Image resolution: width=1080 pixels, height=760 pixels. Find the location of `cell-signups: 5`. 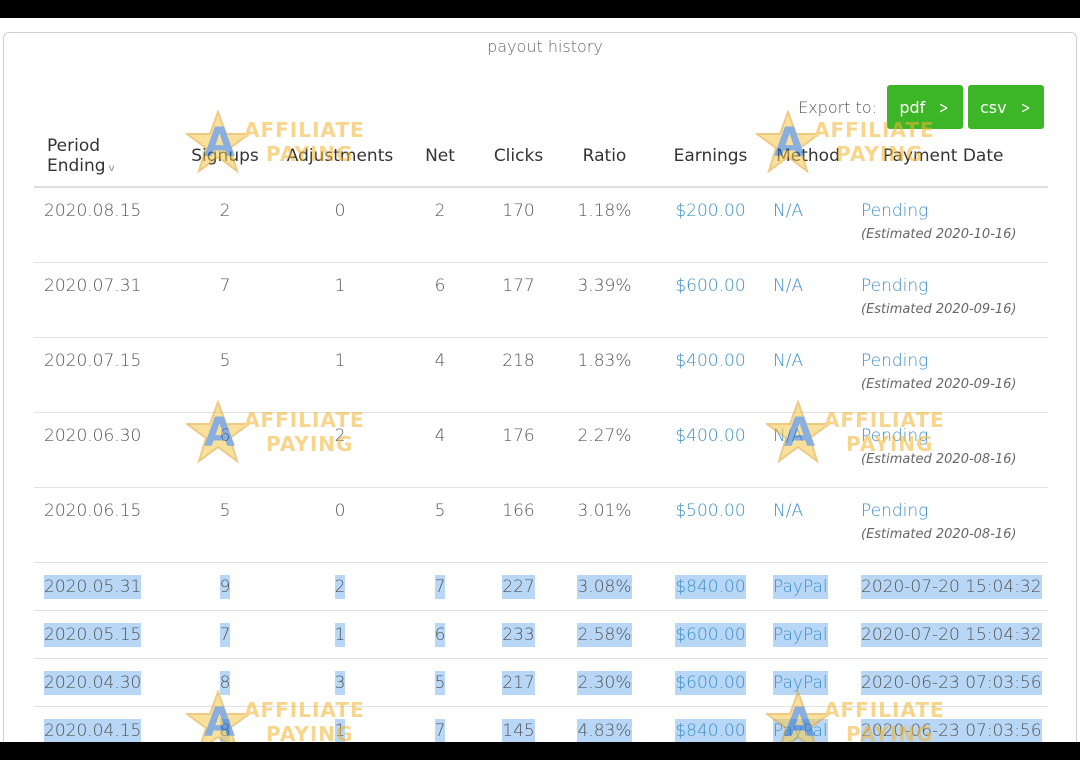

cell-signups: 5 is located at coordinates (225, 525).